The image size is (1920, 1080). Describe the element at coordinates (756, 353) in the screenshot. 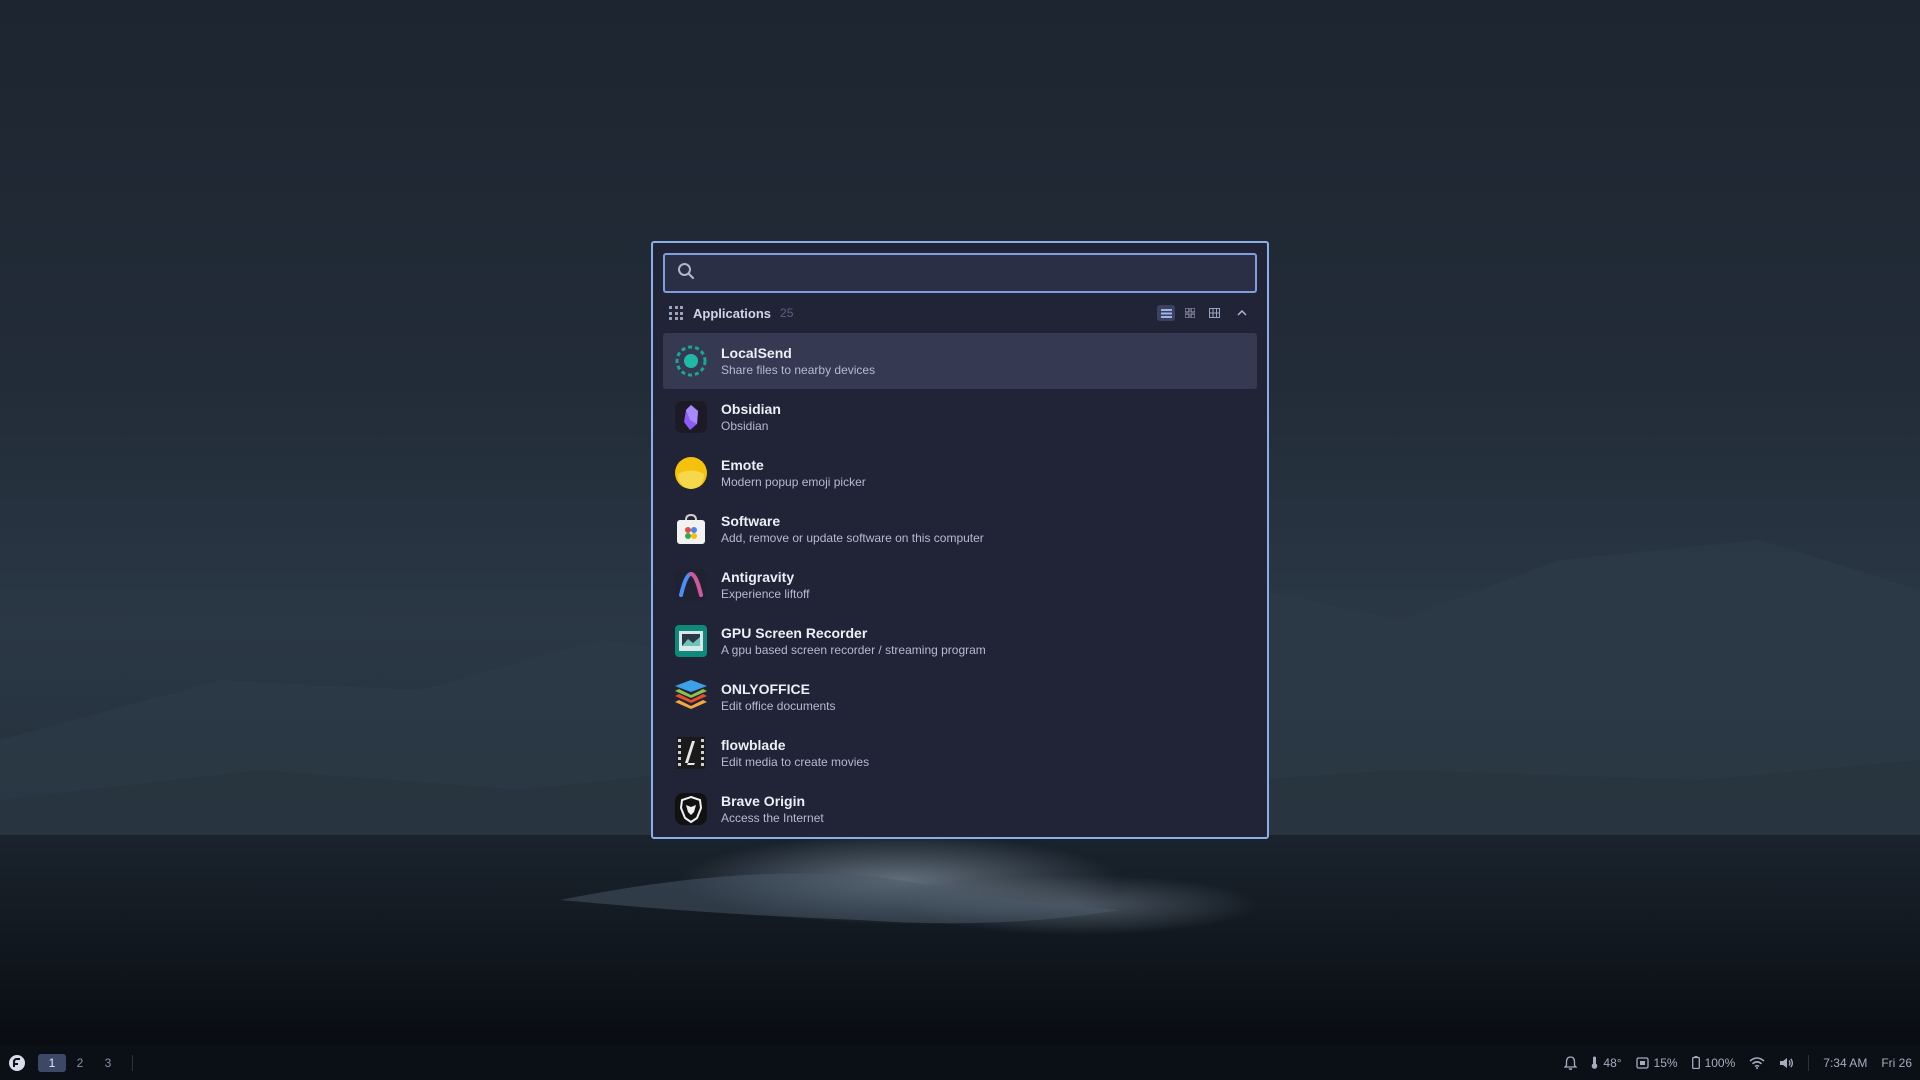

I see `app-name: LocalSend` at that location.